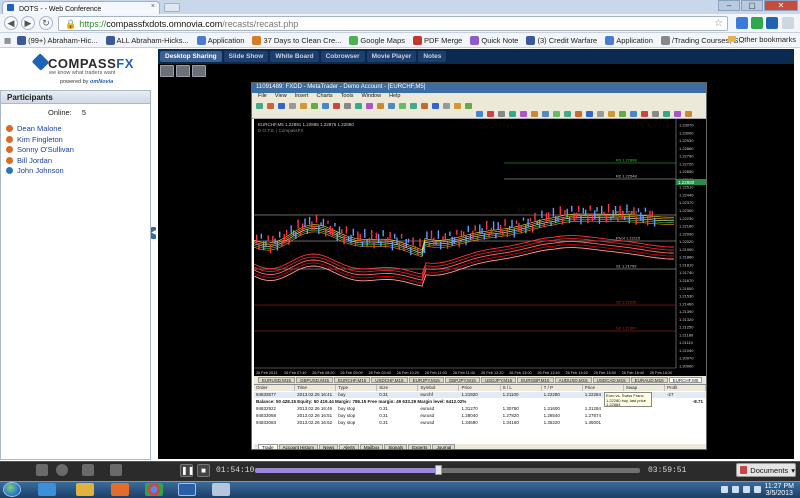  I want to click on mt-menu-item: Charts, so click(324, 97).